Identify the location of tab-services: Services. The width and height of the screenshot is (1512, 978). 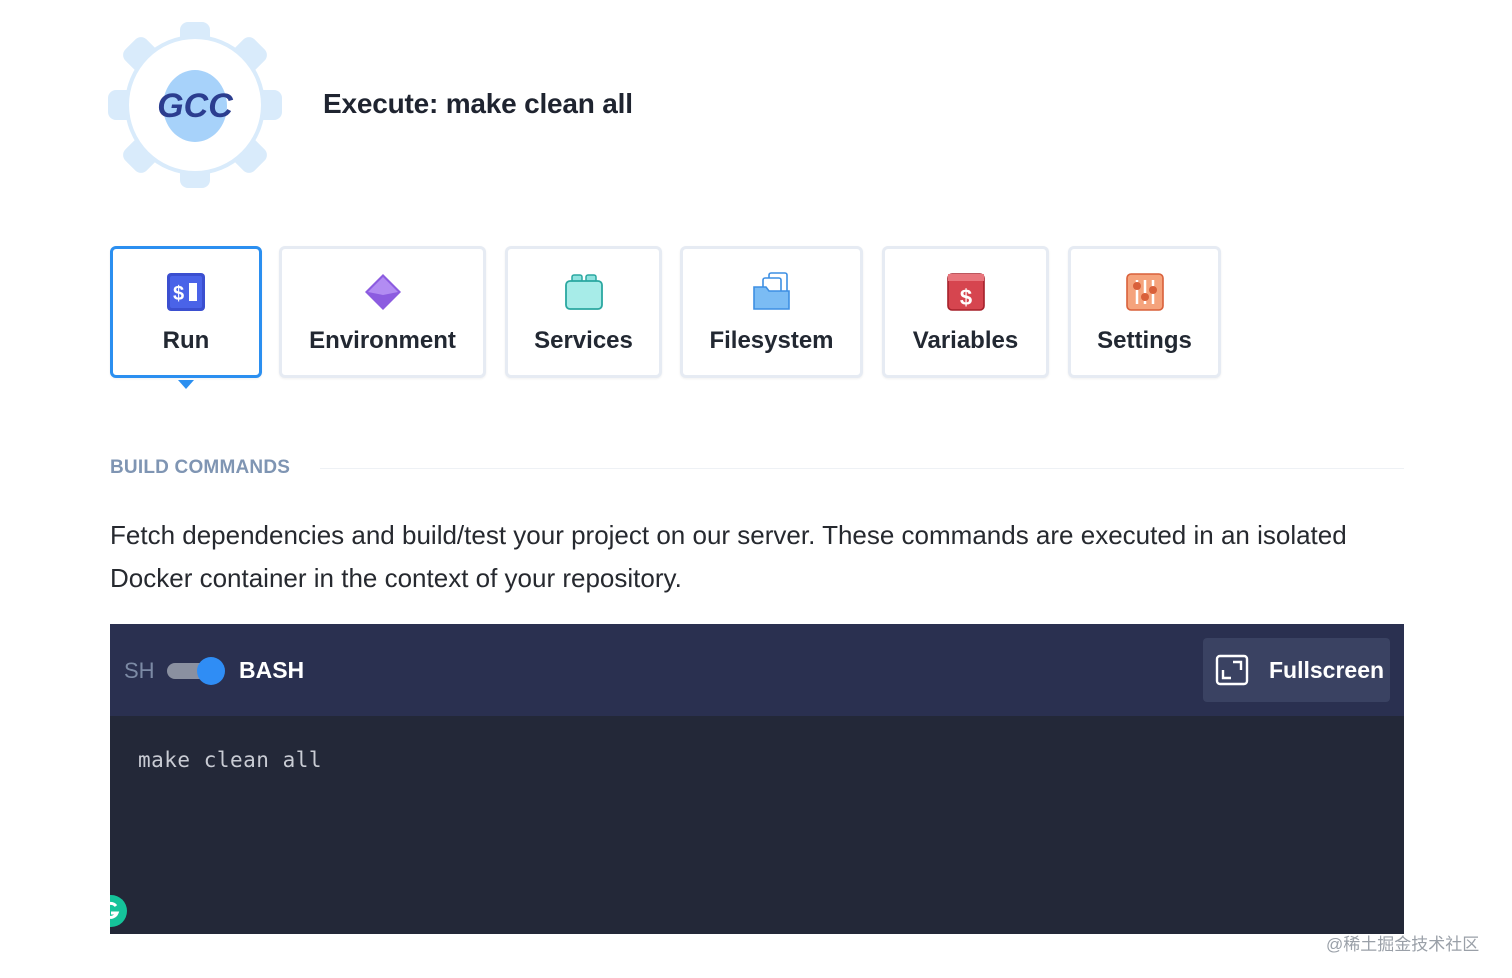
(583, 312).